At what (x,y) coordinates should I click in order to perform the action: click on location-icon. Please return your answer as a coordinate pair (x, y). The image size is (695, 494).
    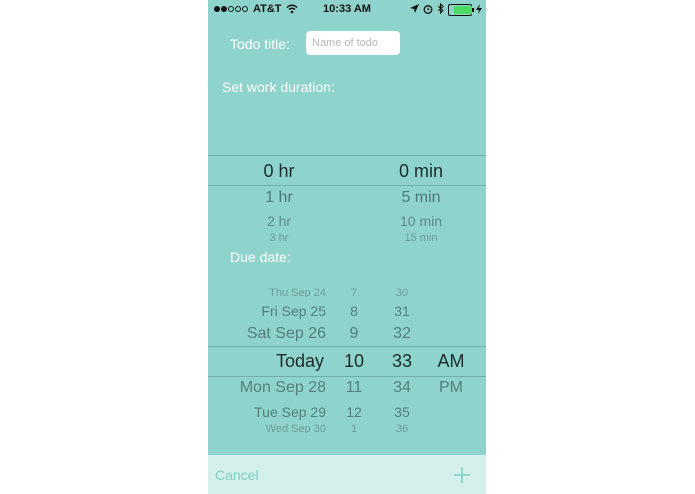
    Looking at the image, I should click on (414, 10).